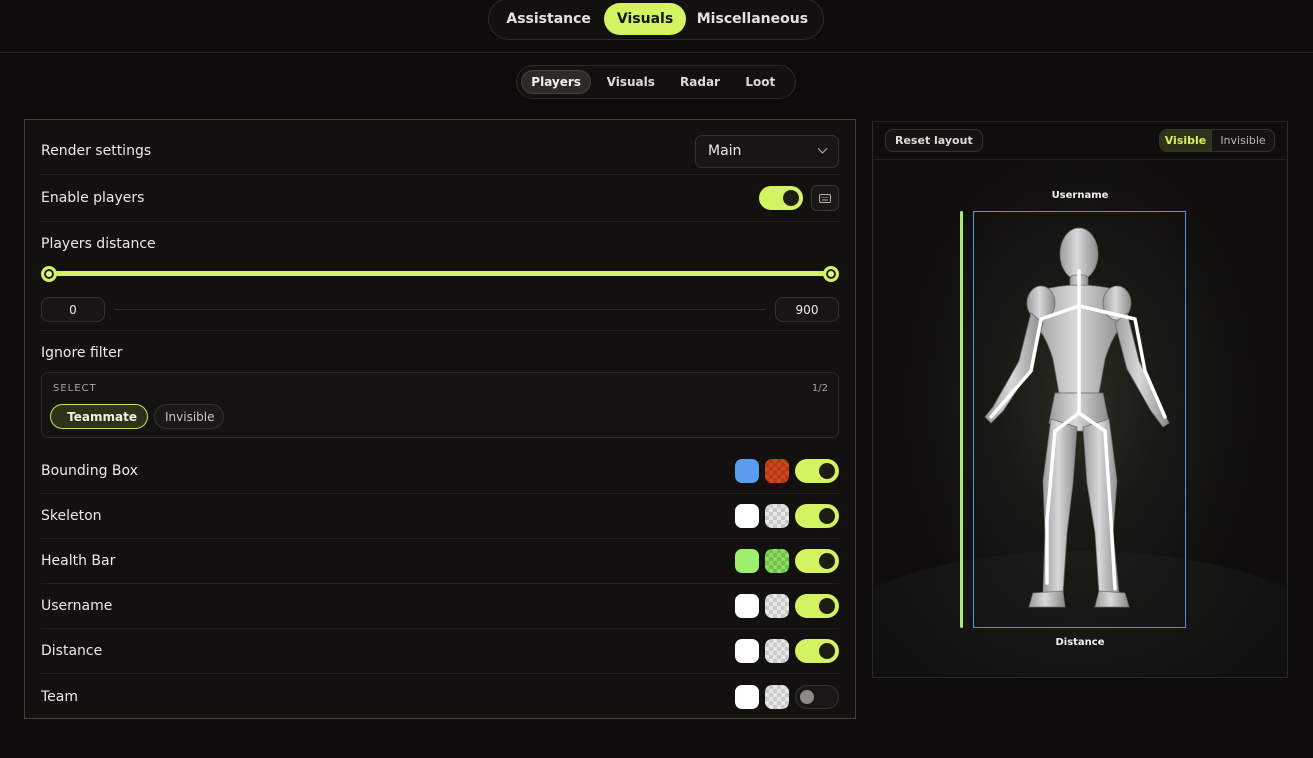  I want to click on range-divider, so click(440, 309).